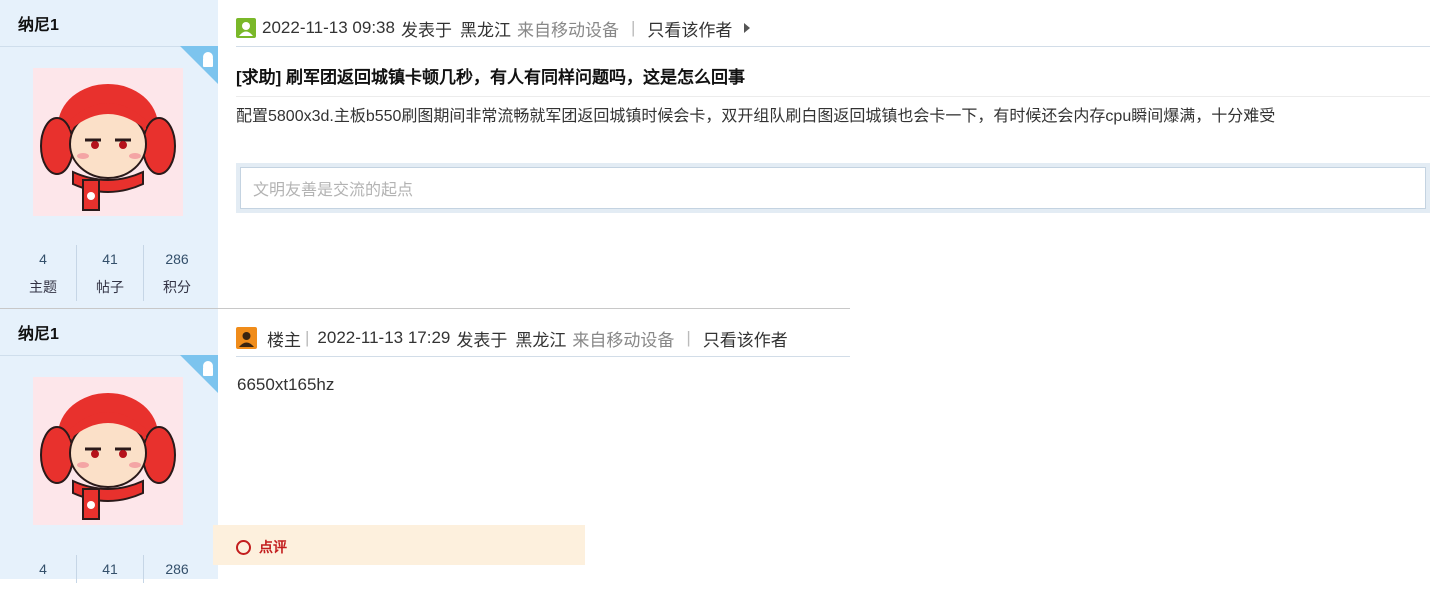 This screenshot has width=1435, height=601. What do you see at coordinates (623, 340) in the screenshot?
I see `post2-device: 来自移动设备` at bounding box center [623, 340].